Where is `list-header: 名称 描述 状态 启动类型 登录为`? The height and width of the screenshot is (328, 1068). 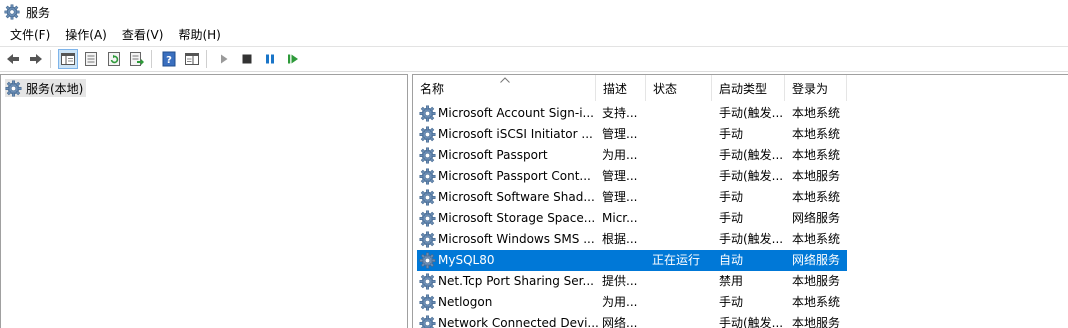
list-header: 名称 描述 状态 启动类型 登录为 is located at coordinates (740, 88).